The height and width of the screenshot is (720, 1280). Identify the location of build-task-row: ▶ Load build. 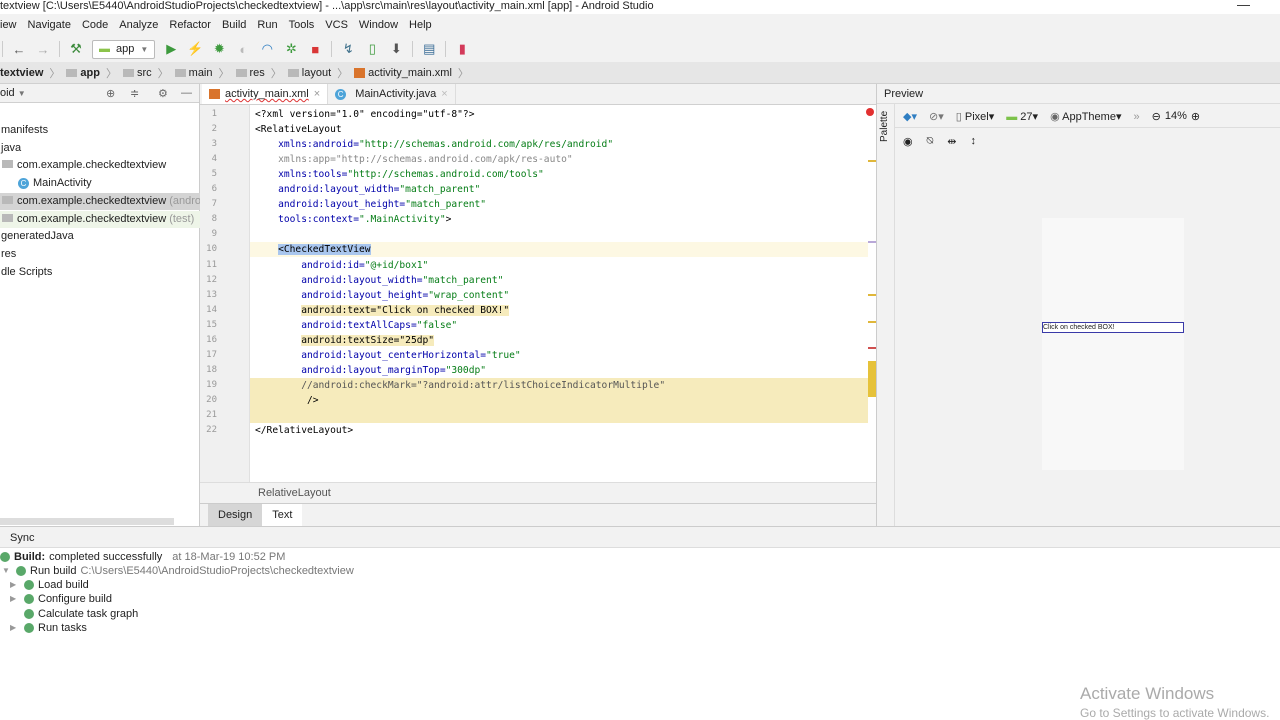
(49, 585).